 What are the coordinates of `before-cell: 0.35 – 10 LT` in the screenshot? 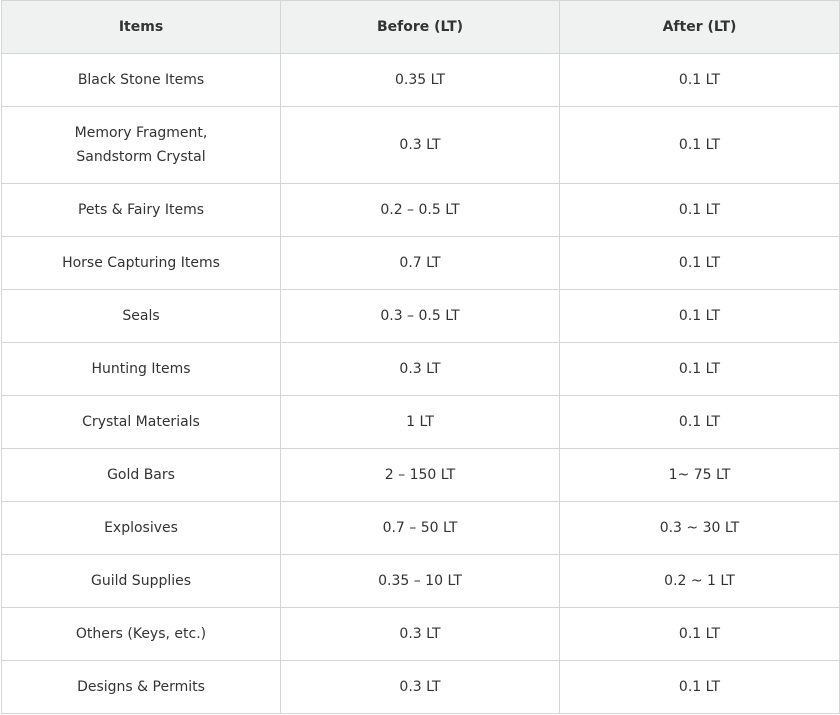 It's located at (420, 581).